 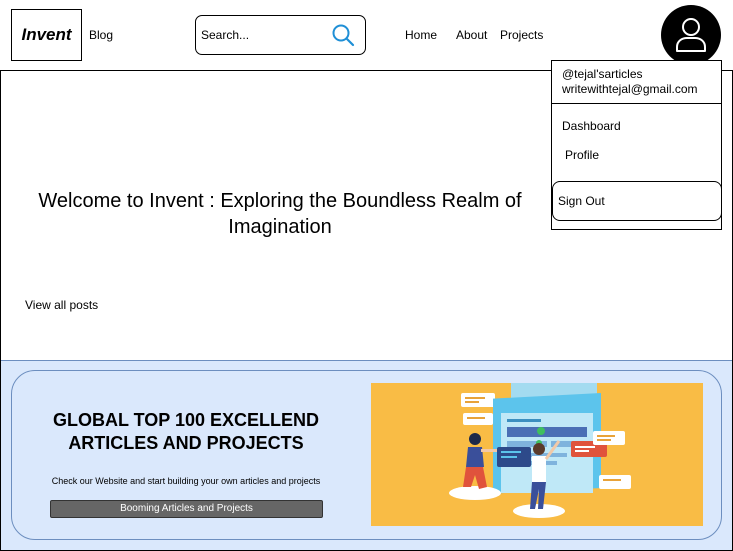 I want to click on menu-divider, so click(x=636, y=103).